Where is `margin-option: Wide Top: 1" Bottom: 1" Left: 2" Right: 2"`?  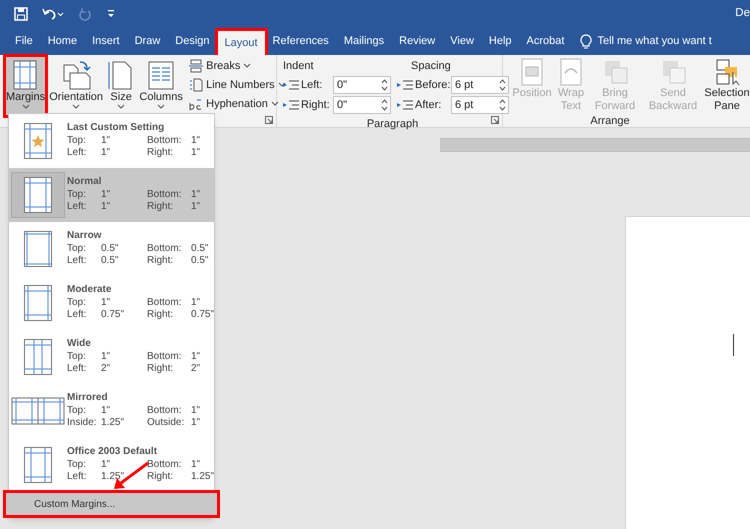 margin-option: Wide Top: 1" Bottom: 1" Left: 2" Right: 2" is located at coordinates (111, 357).